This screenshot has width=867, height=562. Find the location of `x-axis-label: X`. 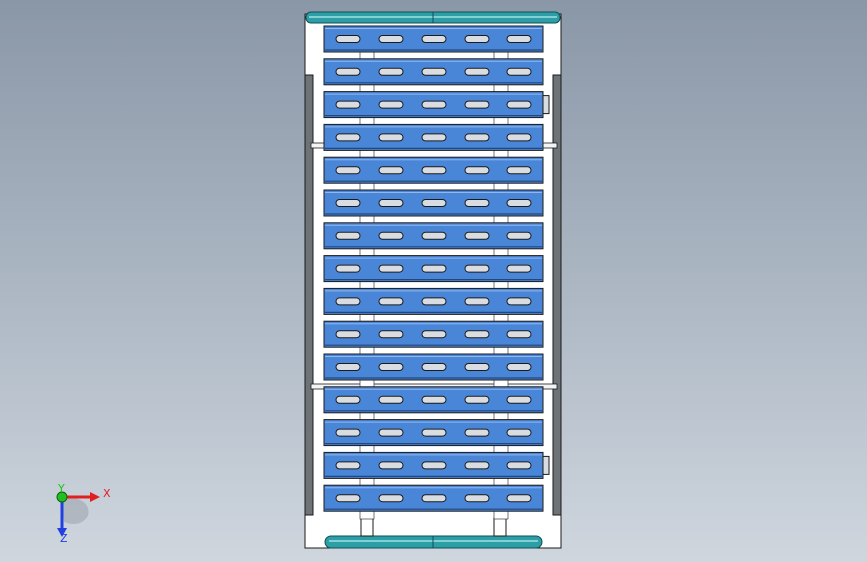

x-axis-label: X is located at coordinates (107, 493).